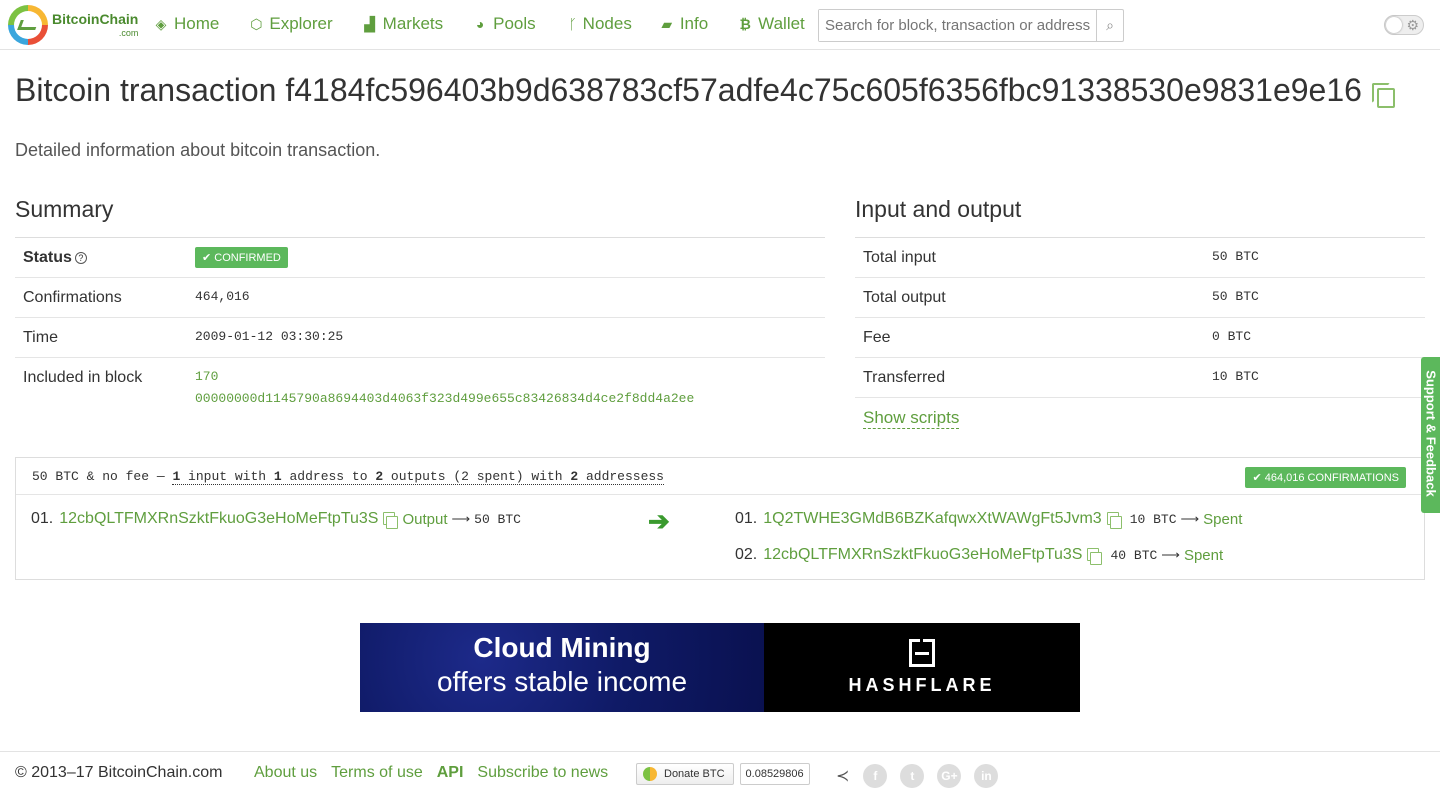 The width and height of the screenshot is (1440, 792). Describe the element at coordinates (480, 24) in the screenshot. I see `pie-icon: ◕` at that location.